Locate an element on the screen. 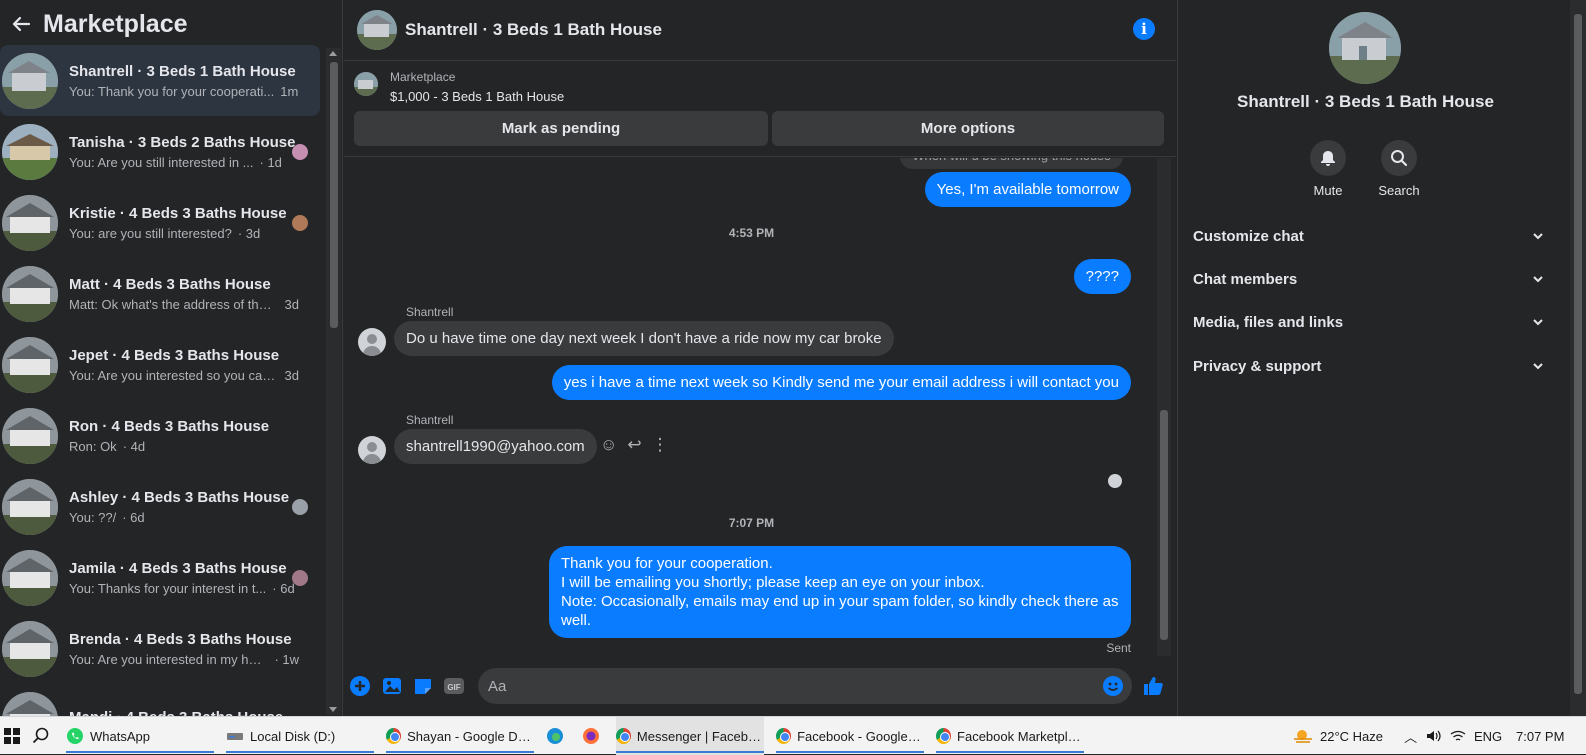 Image resolution: width=1586 pixels, height=755 pixels. scroll-up-icon is located at coordinates (333, 53).